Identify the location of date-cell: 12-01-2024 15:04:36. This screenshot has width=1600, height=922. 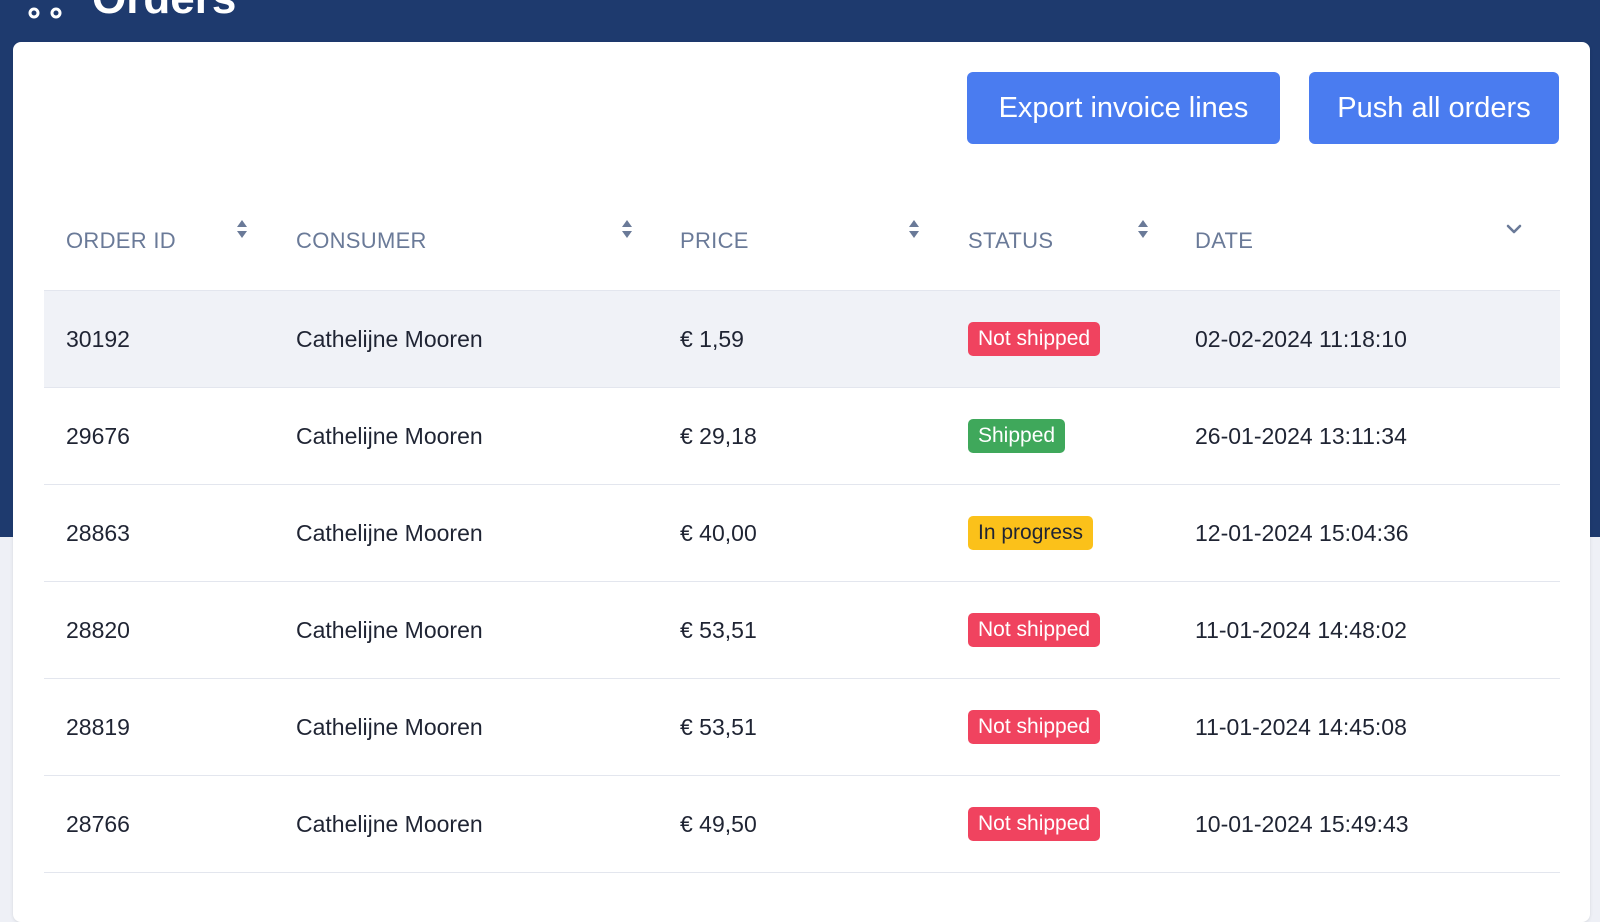
(1302, 532).